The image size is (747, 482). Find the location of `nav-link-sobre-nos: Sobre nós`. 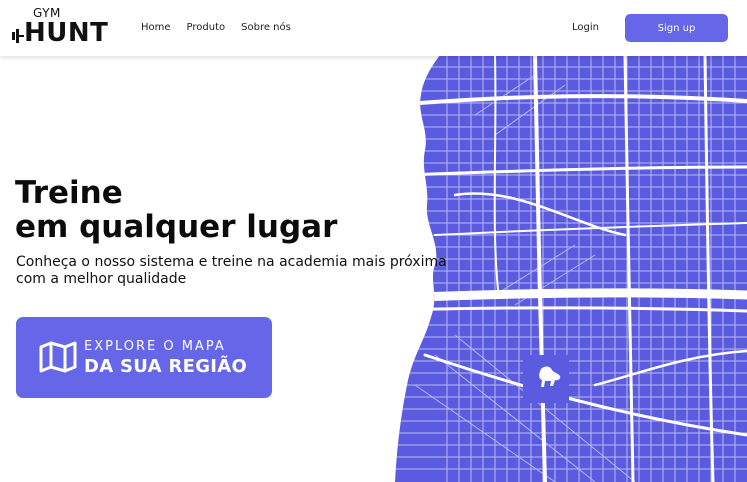

nav-link-sobre-nos: Sobre nós is located at coordinates (266, 28).